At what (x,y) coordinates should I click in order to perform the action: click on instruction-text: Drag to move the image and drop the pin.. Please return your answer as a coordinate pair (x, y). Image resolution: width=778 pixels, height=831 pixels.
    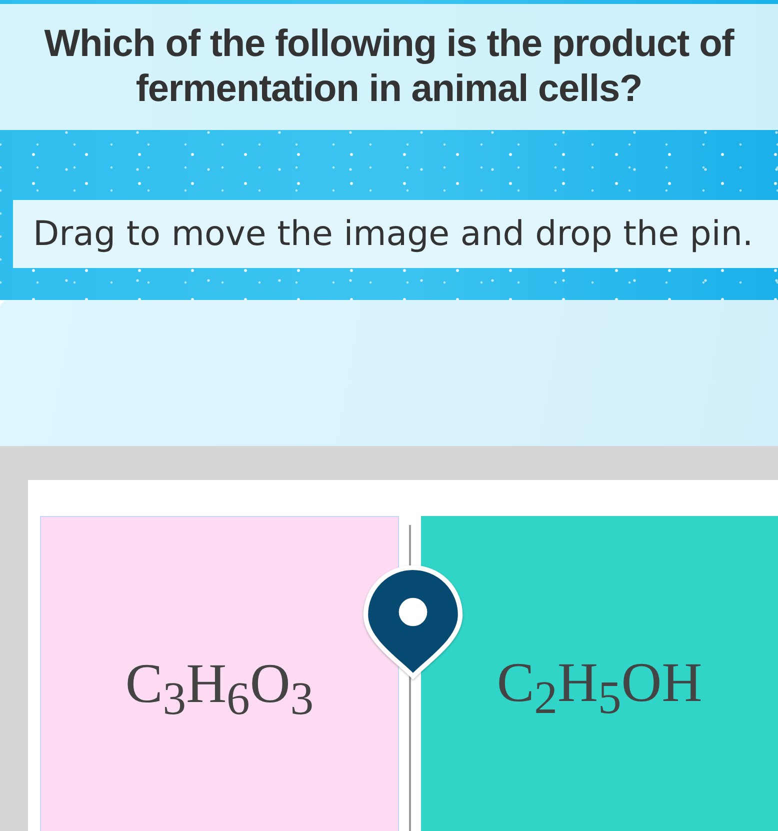
    Looking at the image, I should click on (393, 234).